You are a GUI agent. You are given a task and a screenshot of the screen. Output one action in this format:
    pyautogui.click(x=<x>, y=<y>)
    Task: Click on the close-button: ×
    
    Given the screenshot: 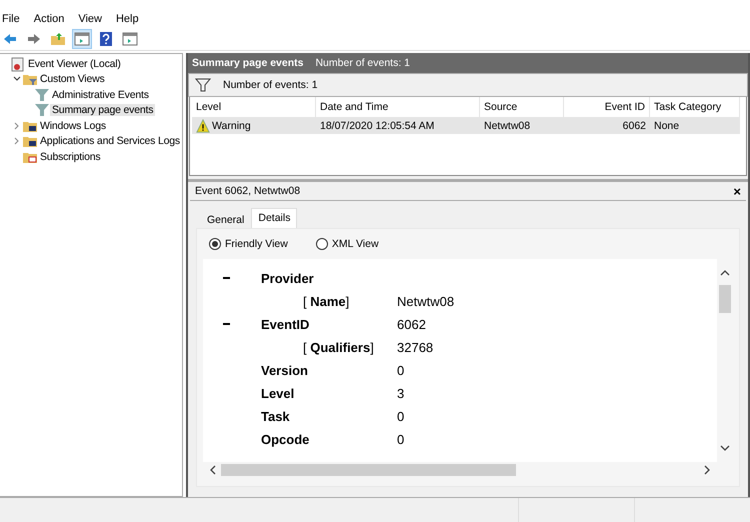 What is the action you would take?
    pyautogui.click(x=737, y=191)
    